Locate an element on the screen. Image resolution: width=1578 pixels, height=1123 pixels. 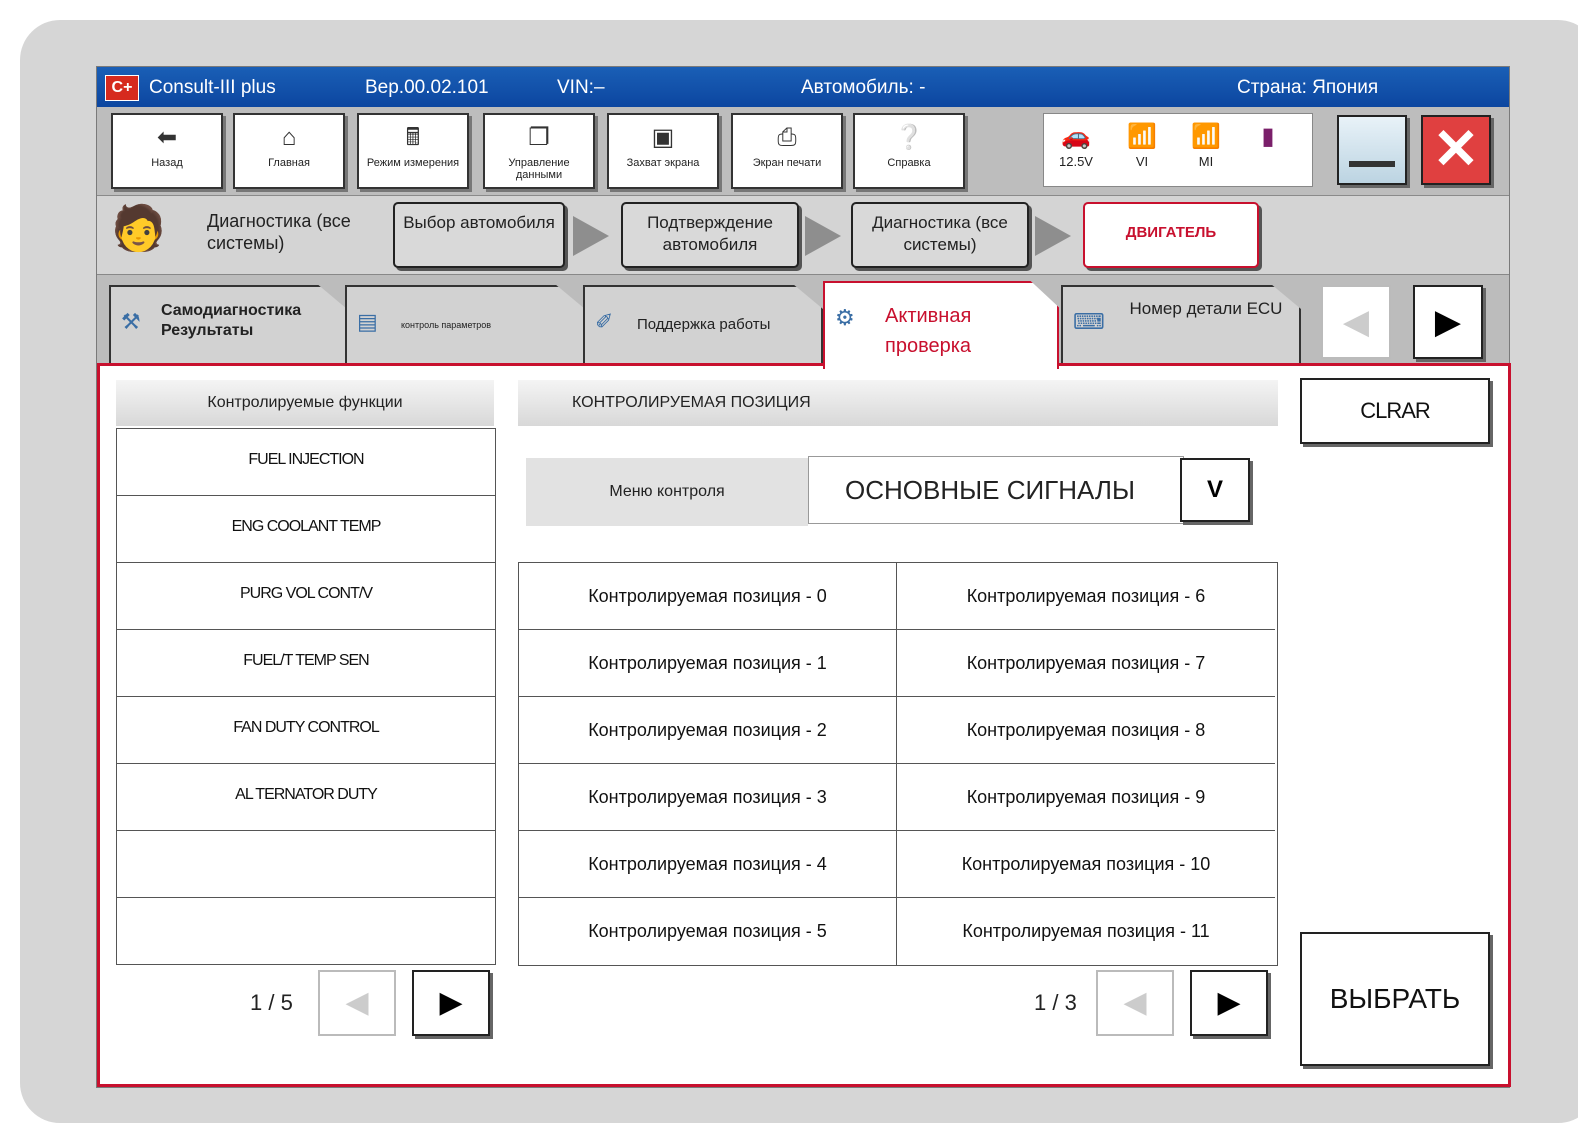
position-cell: Контролируемая позиция - 8 is located at coordinates (1086, 730).